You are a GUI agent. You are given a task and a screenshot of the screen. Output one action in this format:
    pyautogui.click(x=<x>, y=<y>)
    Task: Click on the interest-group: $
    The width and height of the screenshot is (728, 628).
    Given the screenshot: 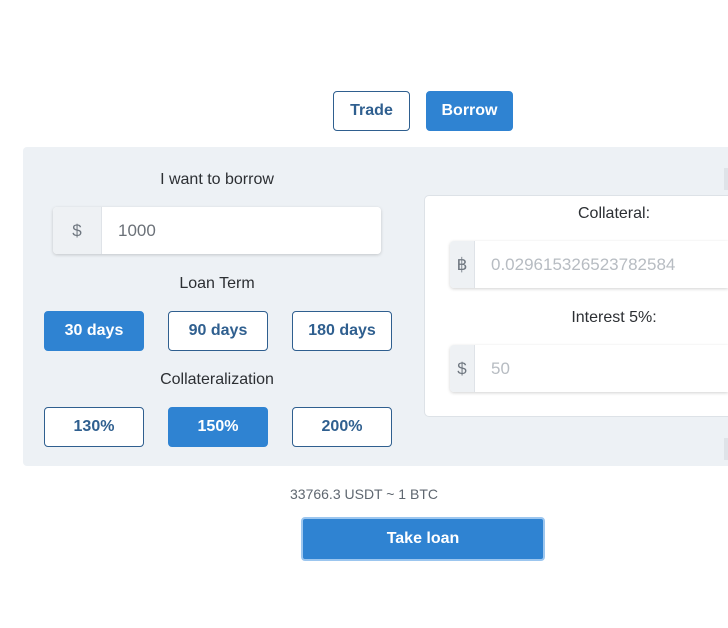 What is the action you would take?
    pyautogui.click(x=589, y=368)
    